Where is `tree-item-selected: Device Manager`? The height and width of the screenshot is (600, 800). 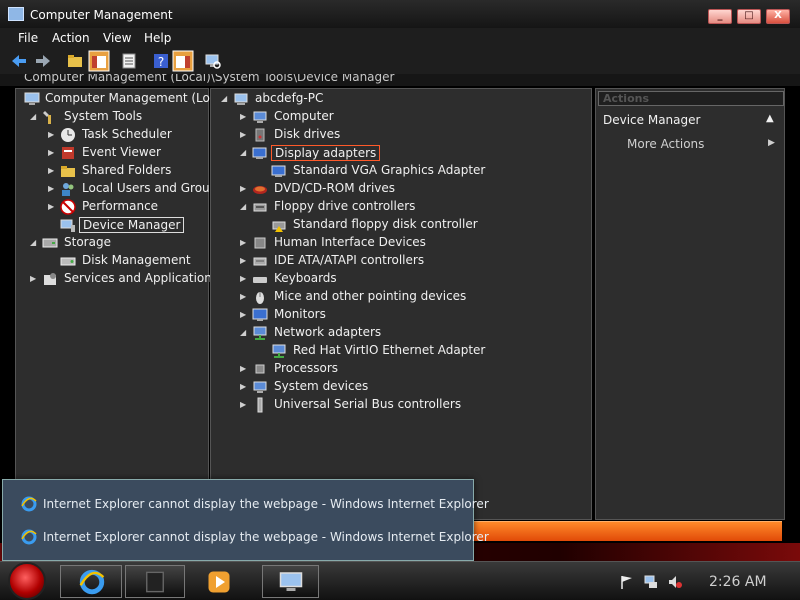
tree-item-selected: Device Manager is located at coordinates (128, 225).